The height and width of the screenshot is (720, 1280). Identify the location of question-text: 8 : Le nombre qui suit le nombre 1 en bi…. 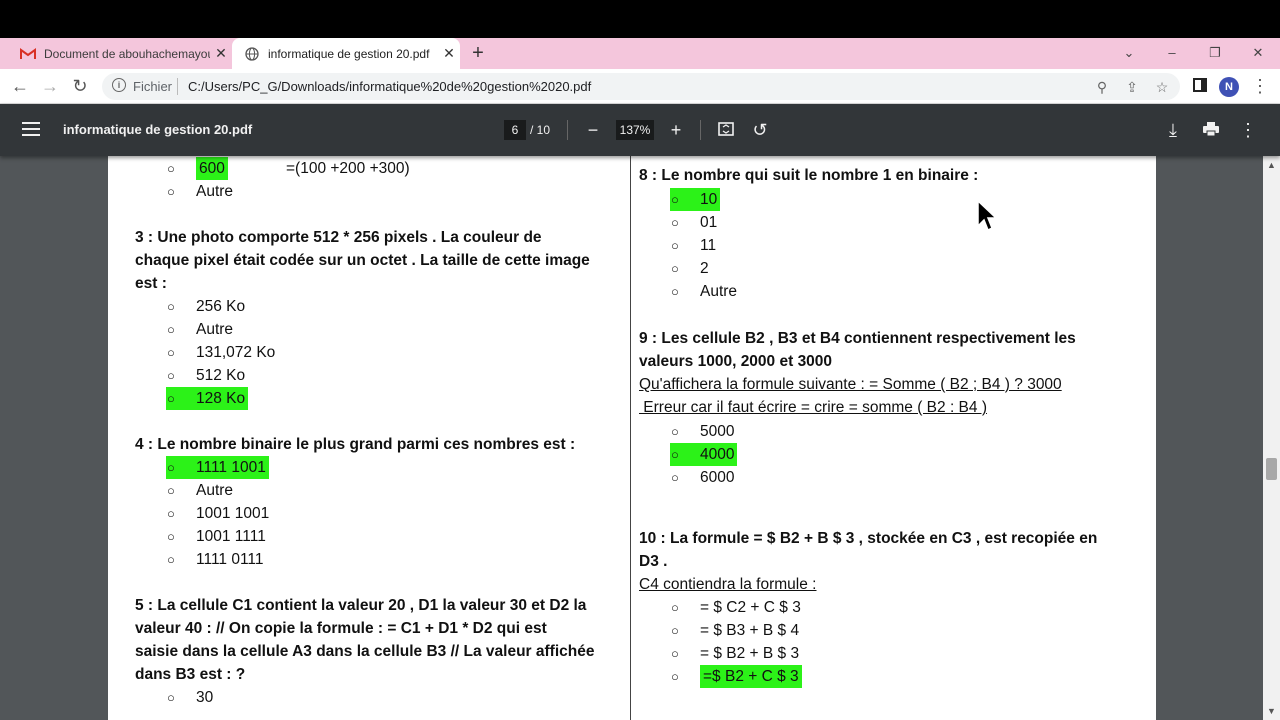
(809, 175).